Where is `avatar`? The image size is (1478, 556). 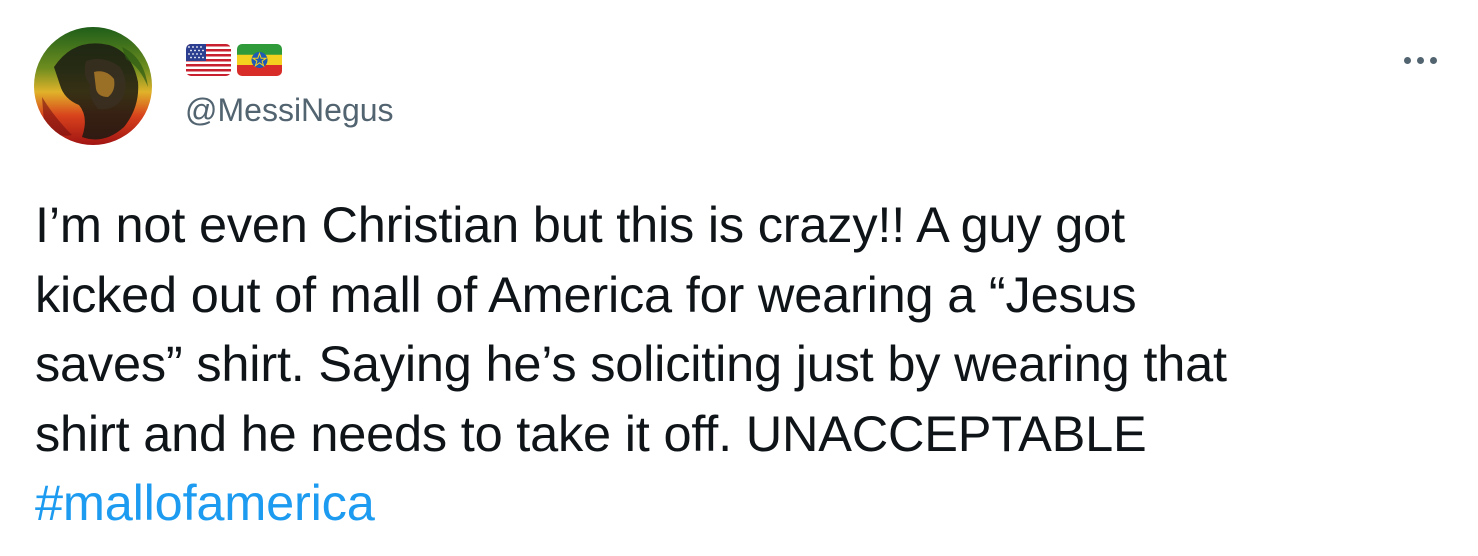 avatar is located at coordinates (93, 86).